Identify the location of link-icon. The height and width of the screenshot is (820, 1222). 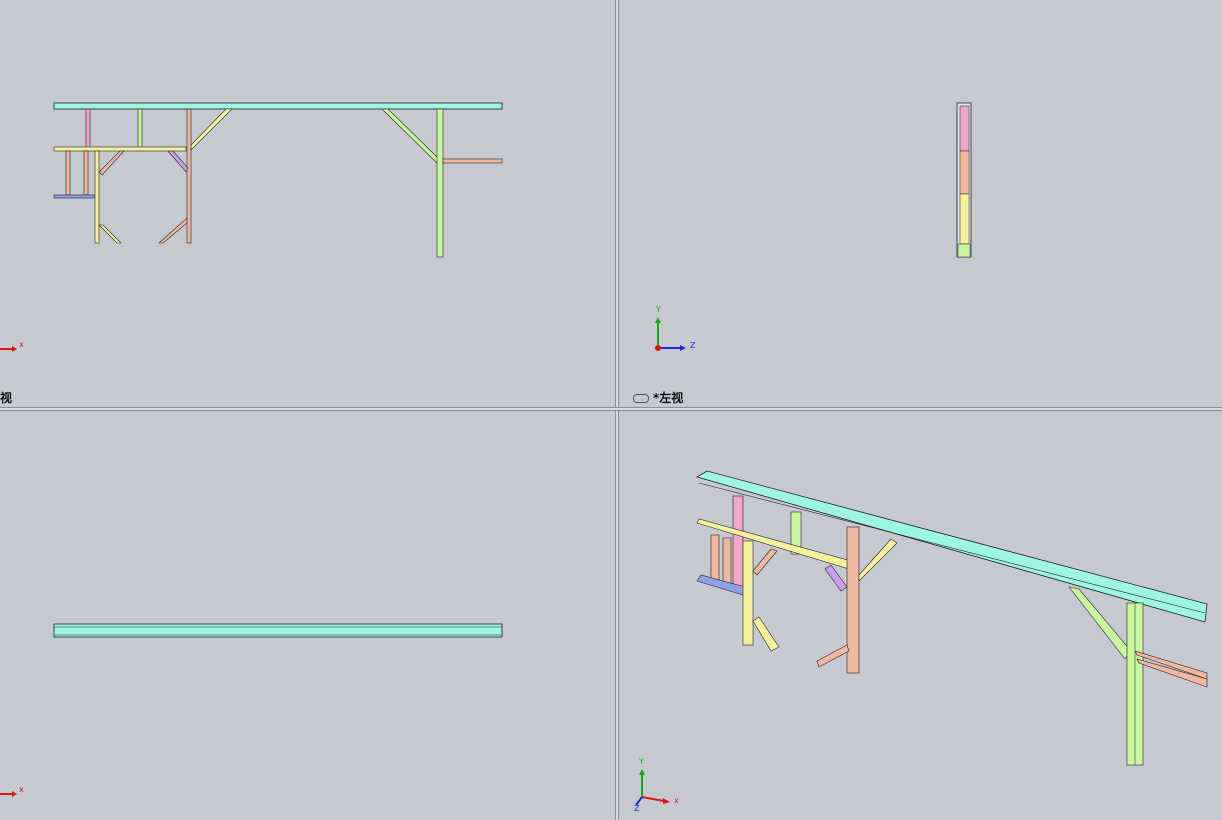
(641, 398).